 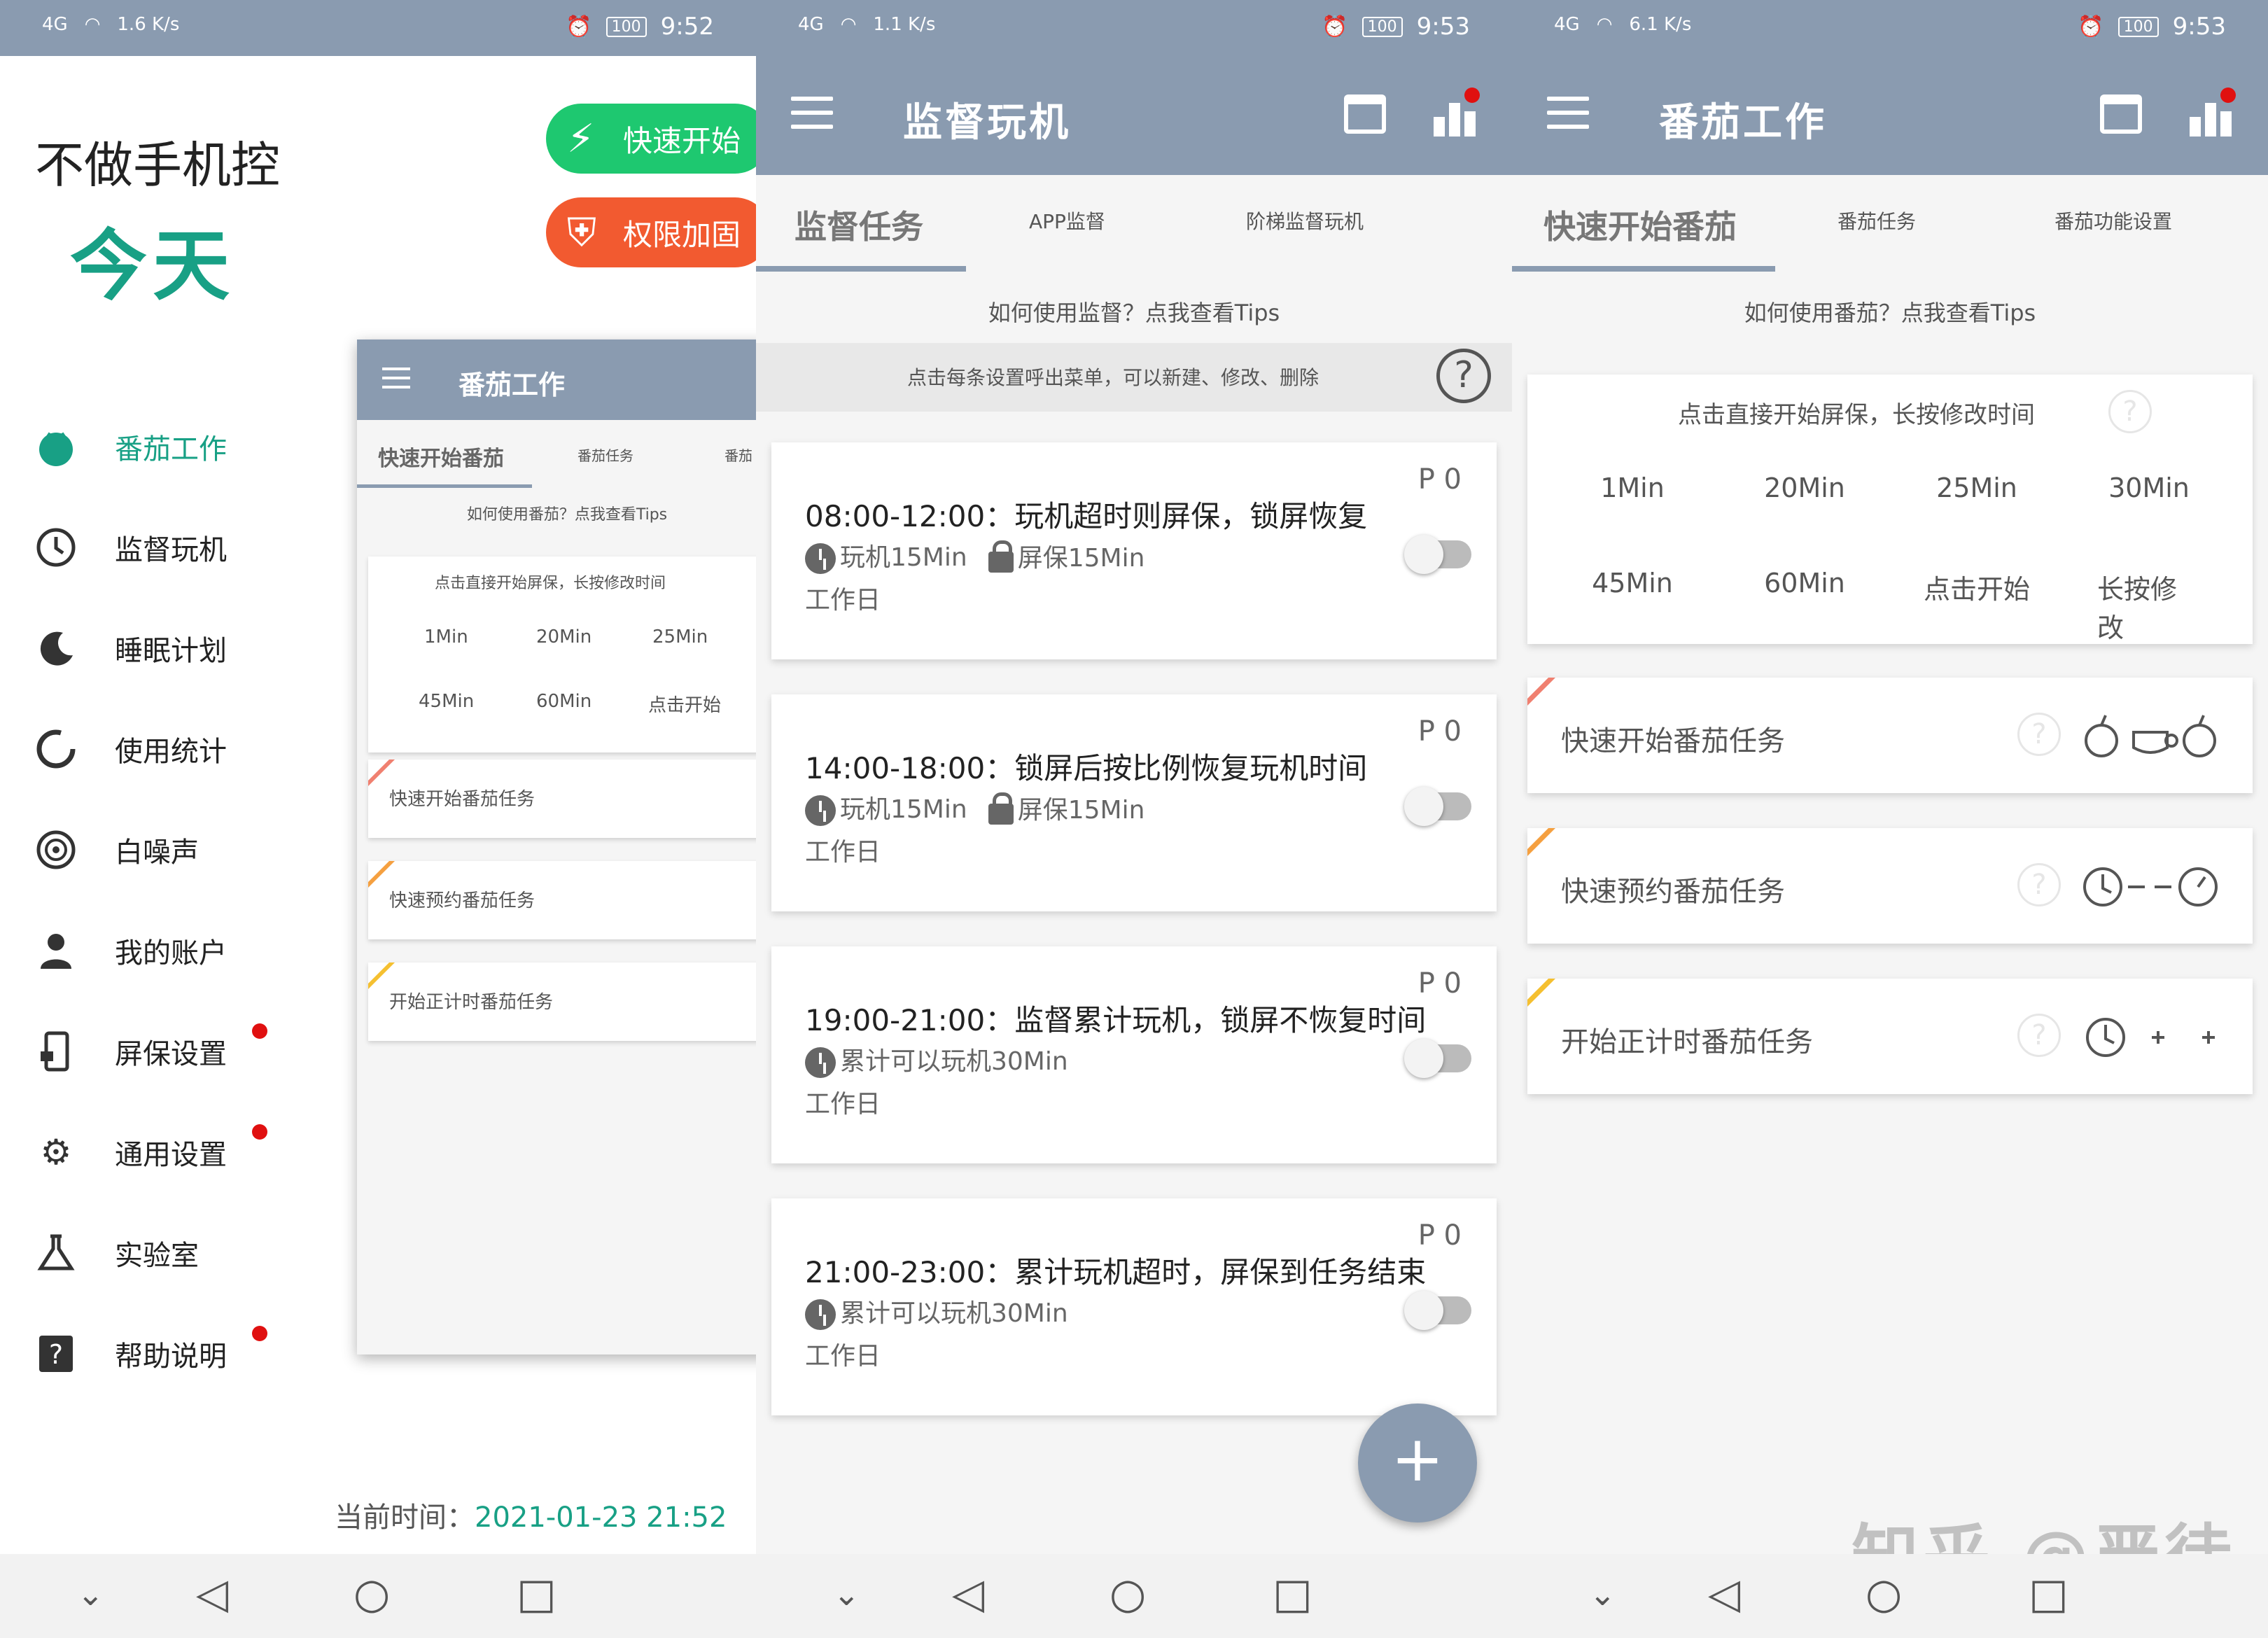 What do you see at coordinates (904, 24) in the screenshot?
I see `net-speed: 1.1 K/s` at bounding box center [904, 24].